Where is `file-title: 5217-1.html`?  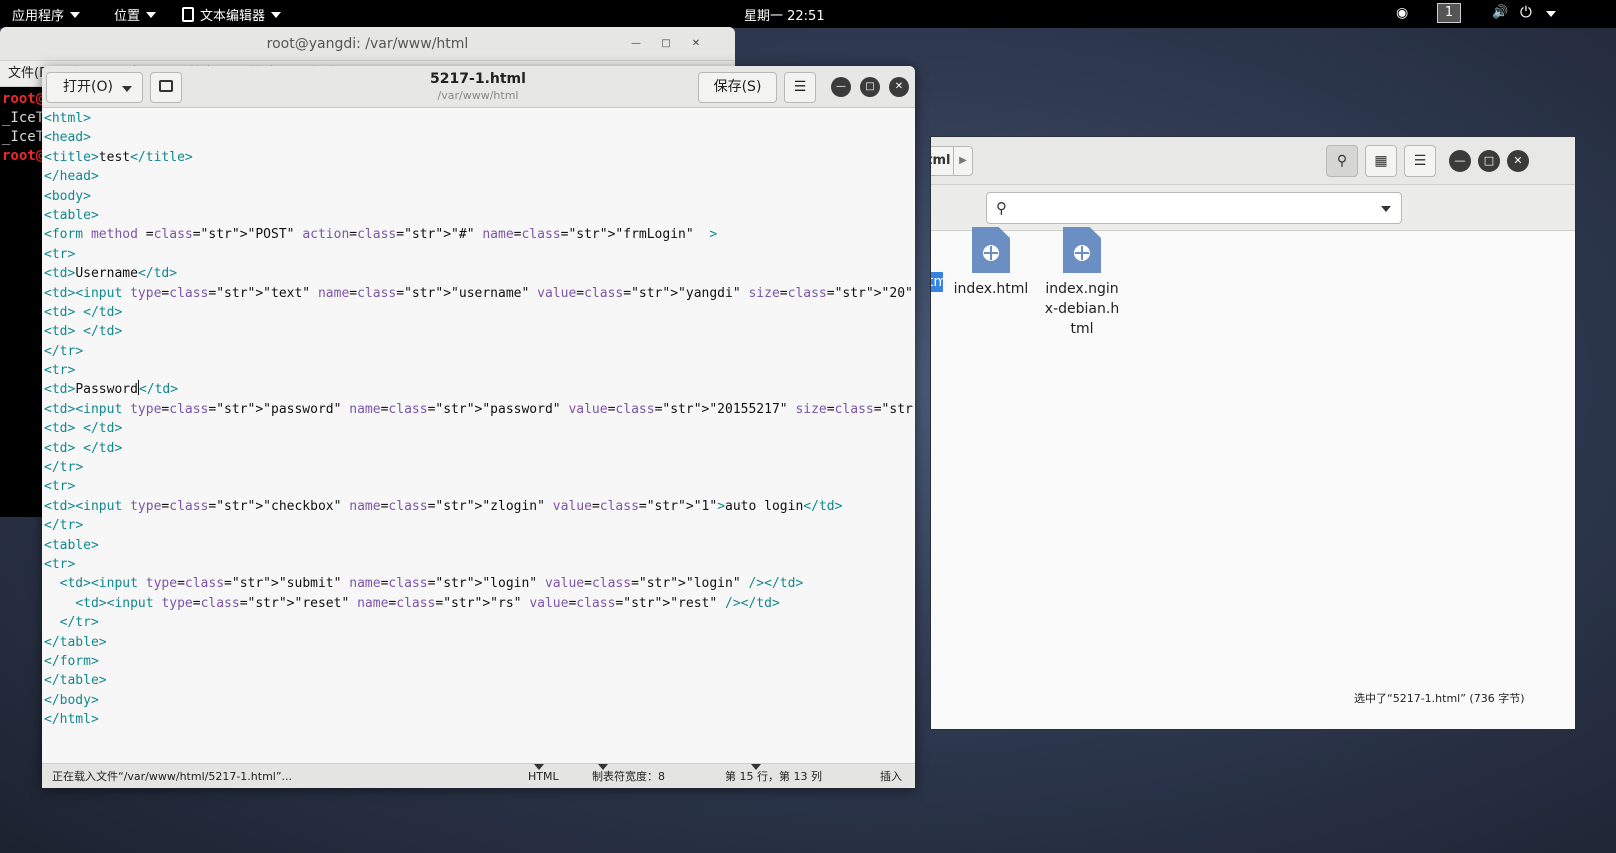 file-title: 5217-1.html is located at coordinates (478, 79).